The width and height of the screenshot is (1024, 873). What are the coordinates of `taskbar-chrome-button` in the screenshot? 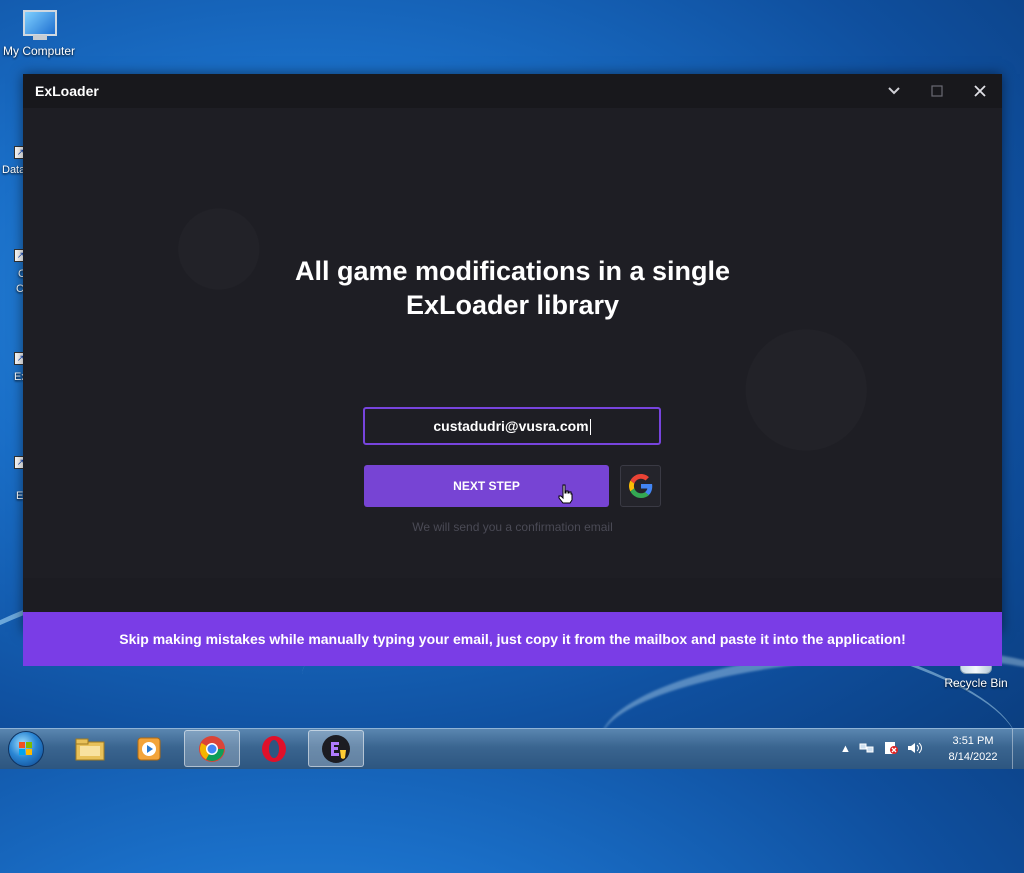 It's located at (212, 748).